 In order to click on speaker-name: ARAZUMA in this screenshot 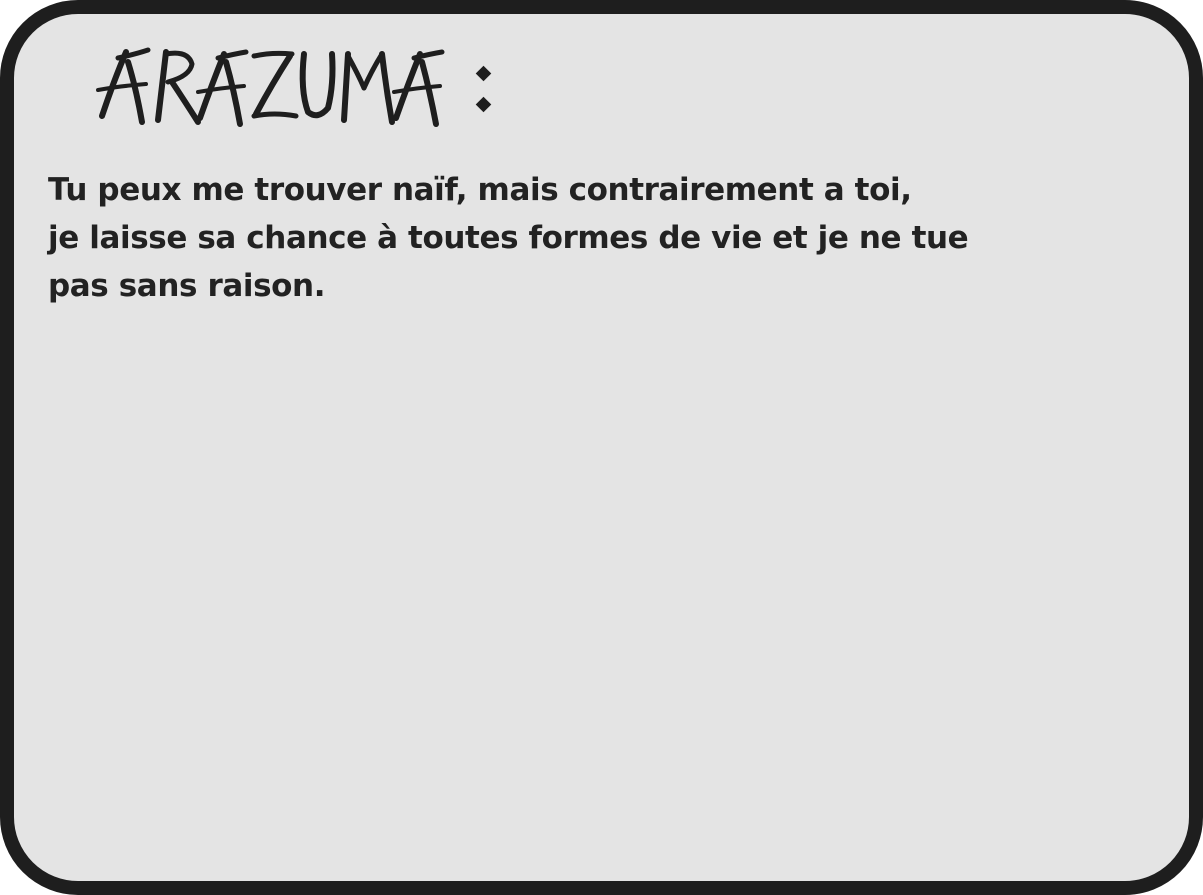, I will do `click(294, 85)`.